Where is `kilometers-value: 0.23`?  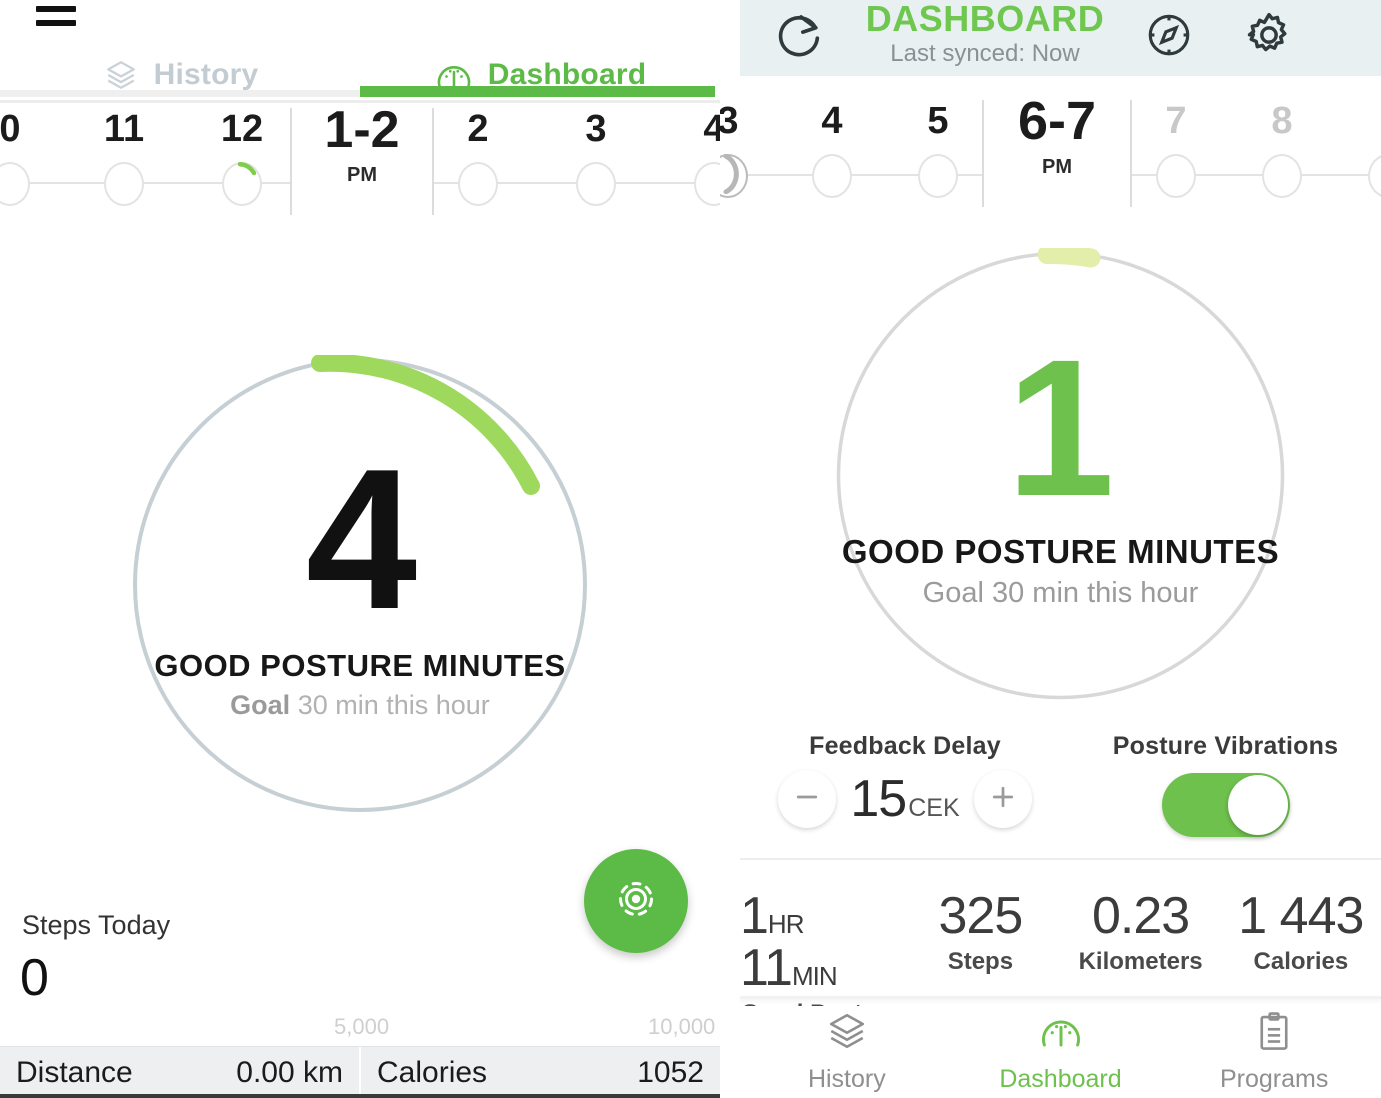 kilometers-value: 0.23 is located at coordinates (1141, 916).